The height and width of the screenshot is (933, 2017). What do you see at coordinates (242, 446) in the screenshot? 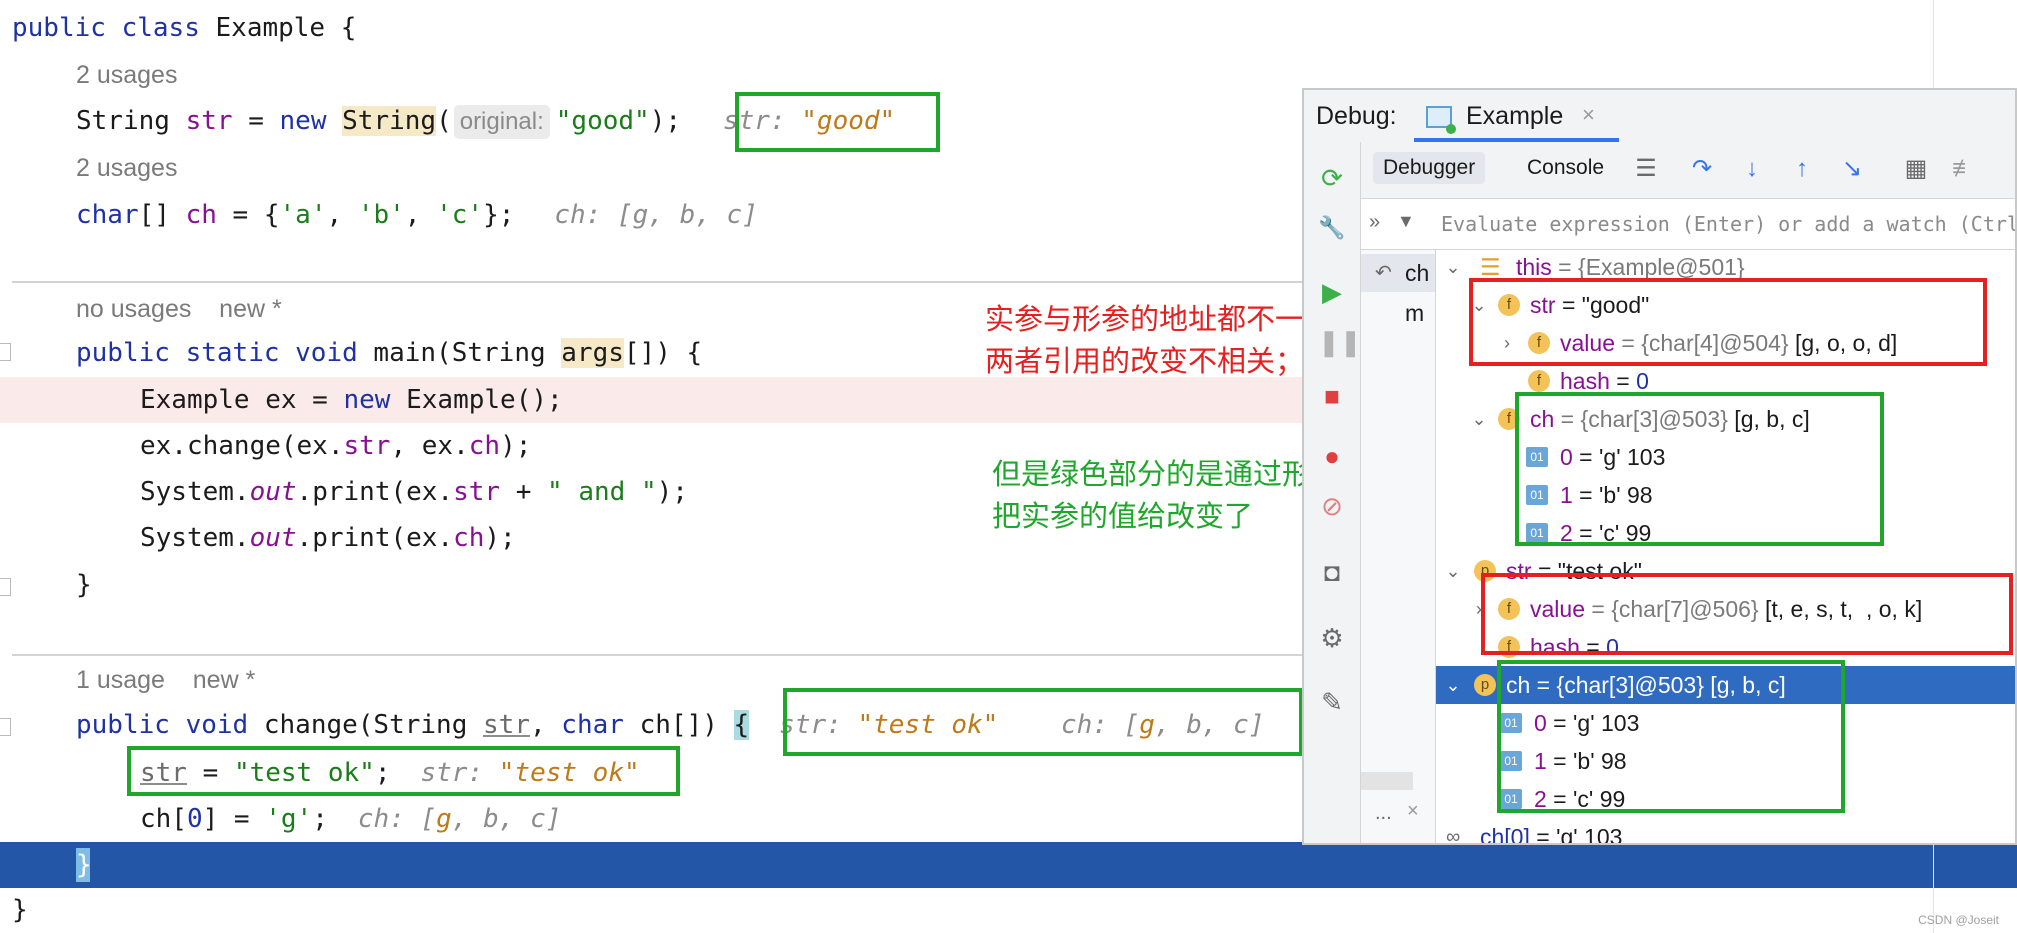
I see `code-text: ex.change(ex.` at bounding box center [242, 446].